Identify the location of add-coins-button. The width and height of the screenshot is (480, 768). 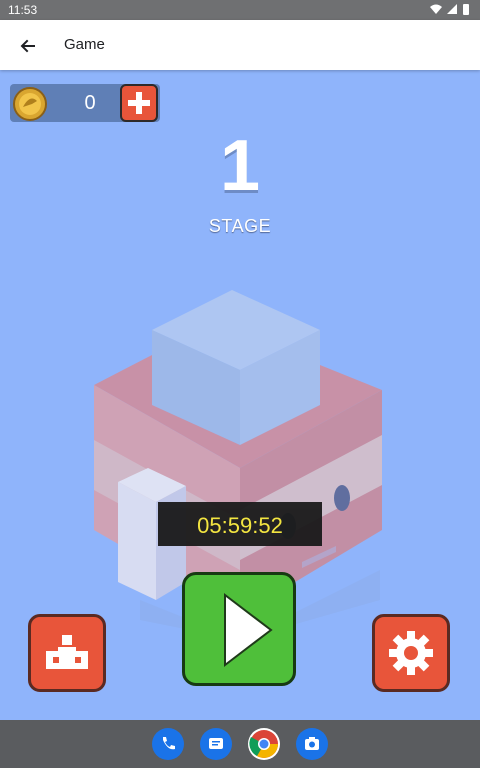
(139, 103).